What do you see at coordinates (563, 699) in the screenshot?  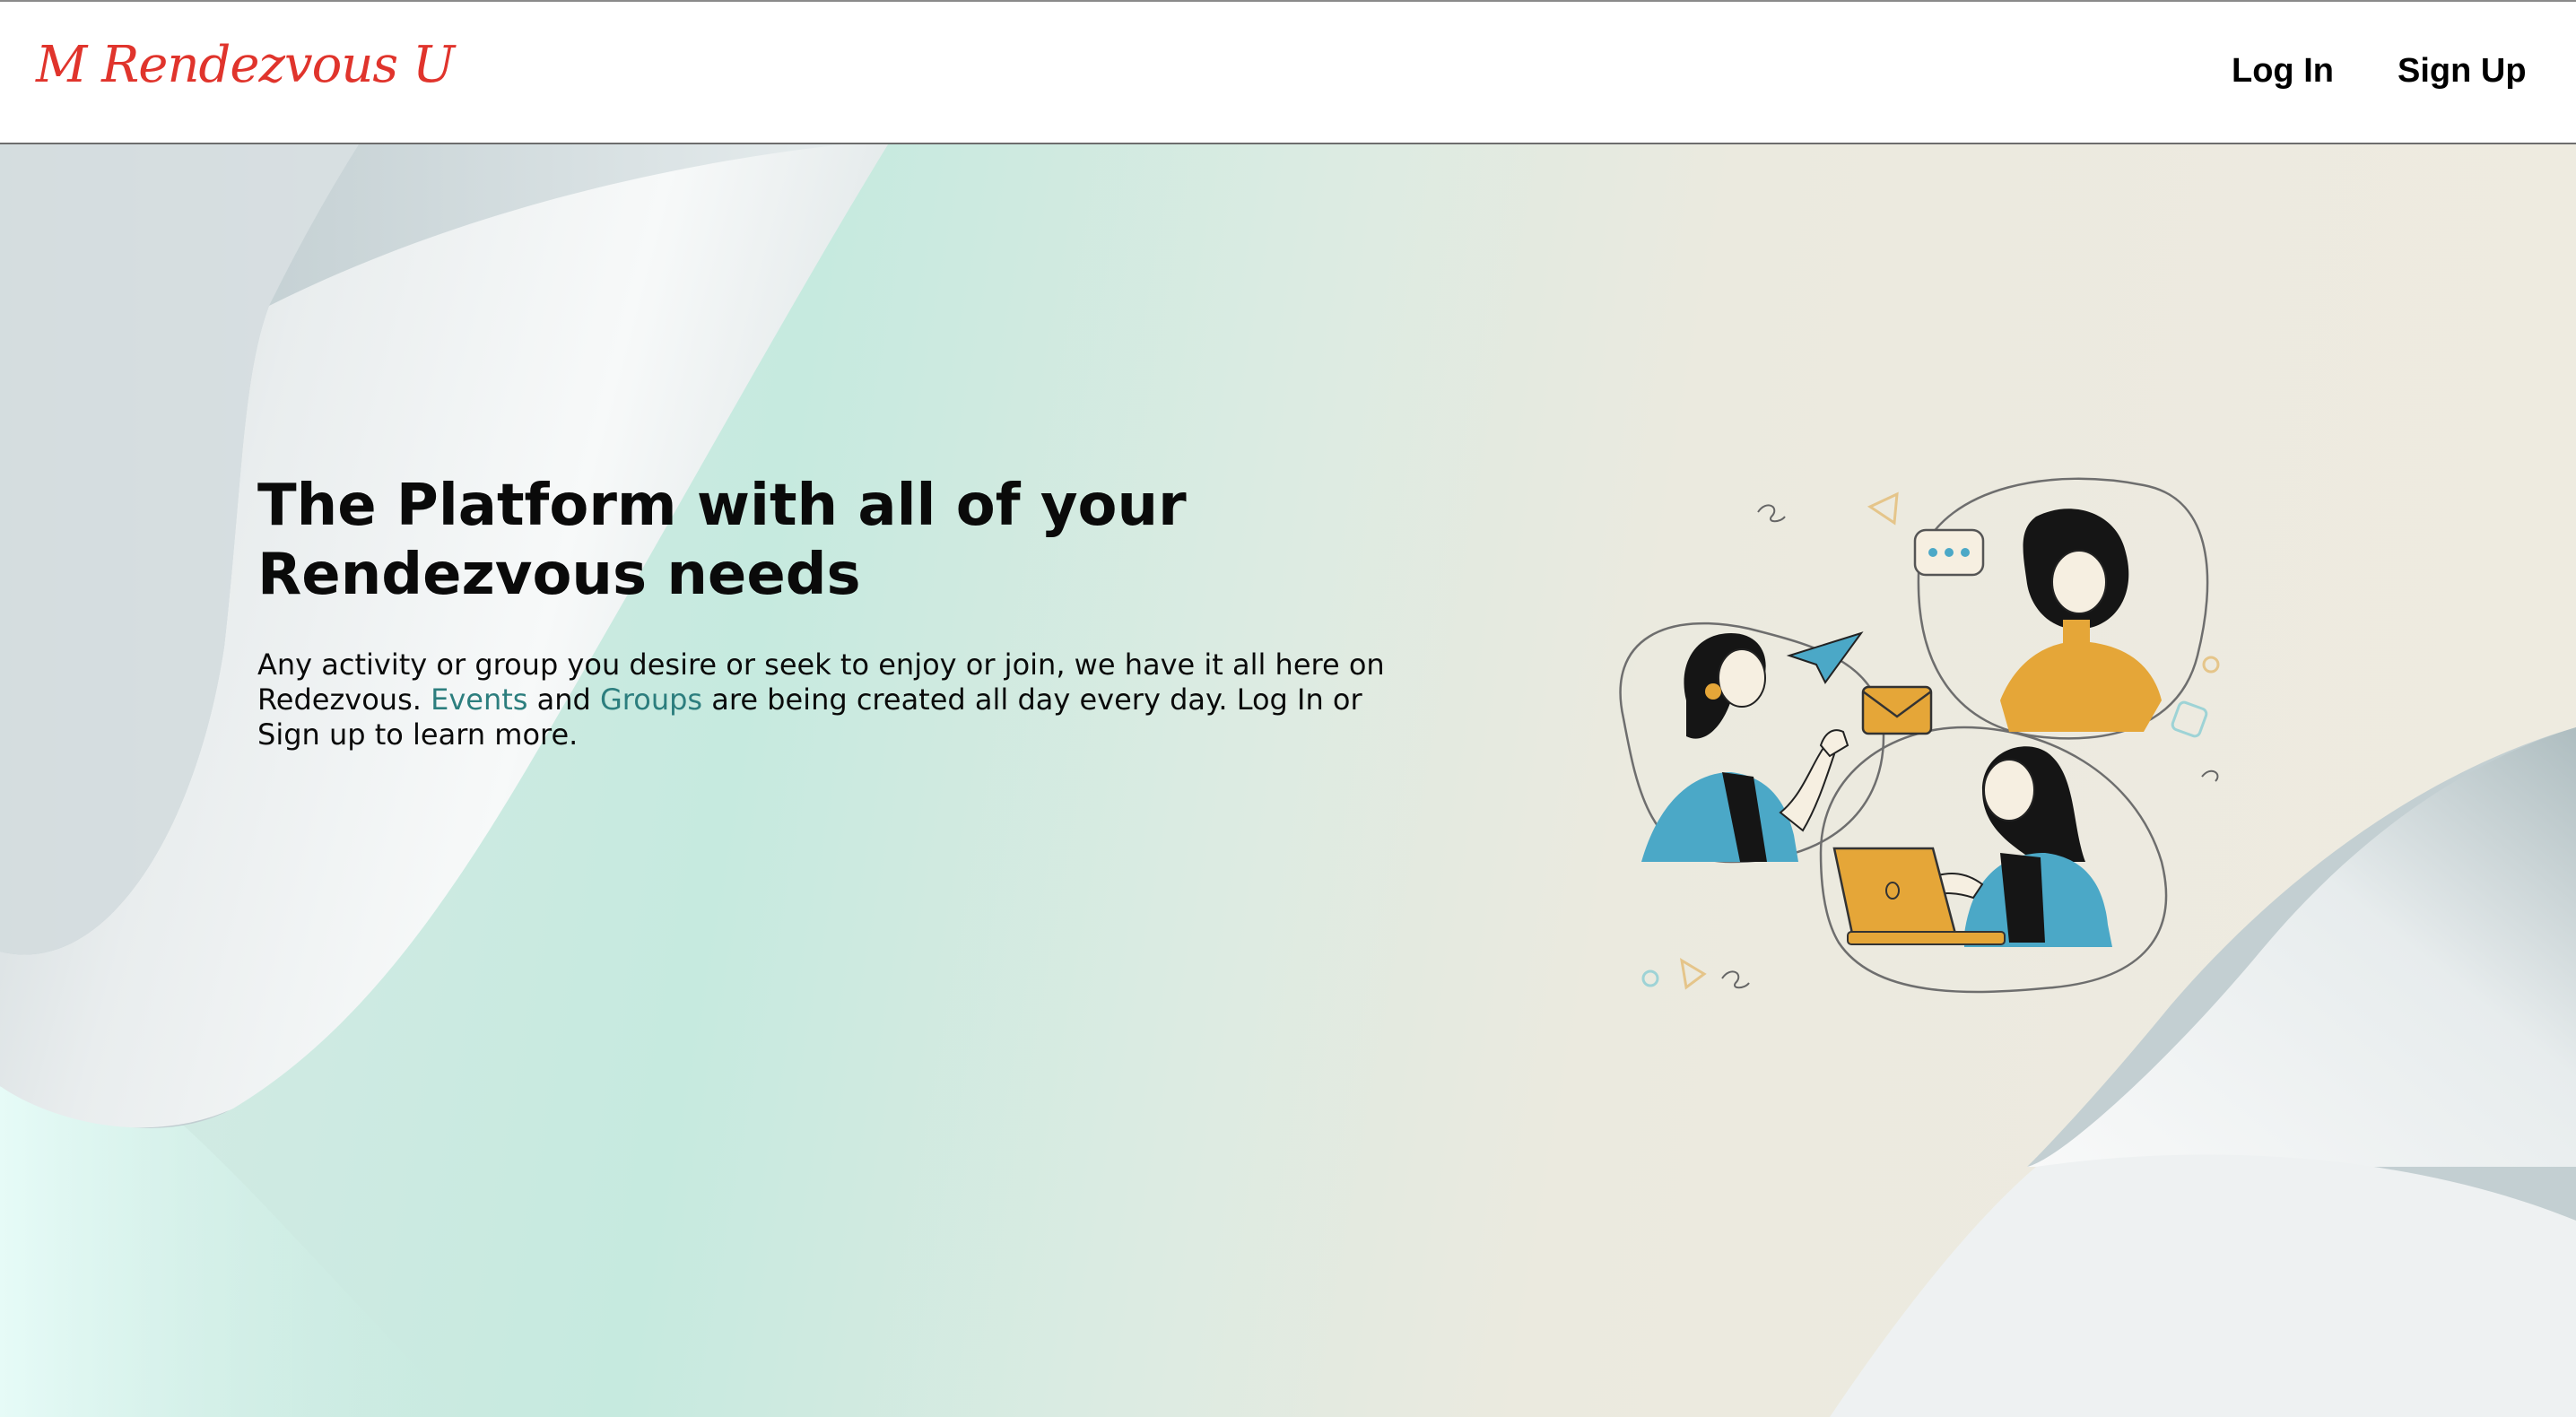 I see `hero-desc-and: and` at bounding box center [563, 699].